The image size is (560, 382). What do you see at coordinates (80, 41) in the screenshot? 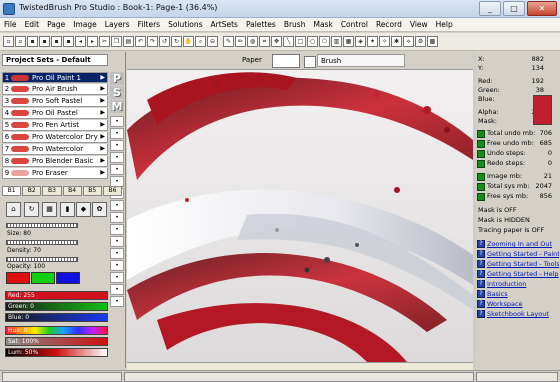
I see `page-prev-icon: ◂` at bounding box center [80, 41].